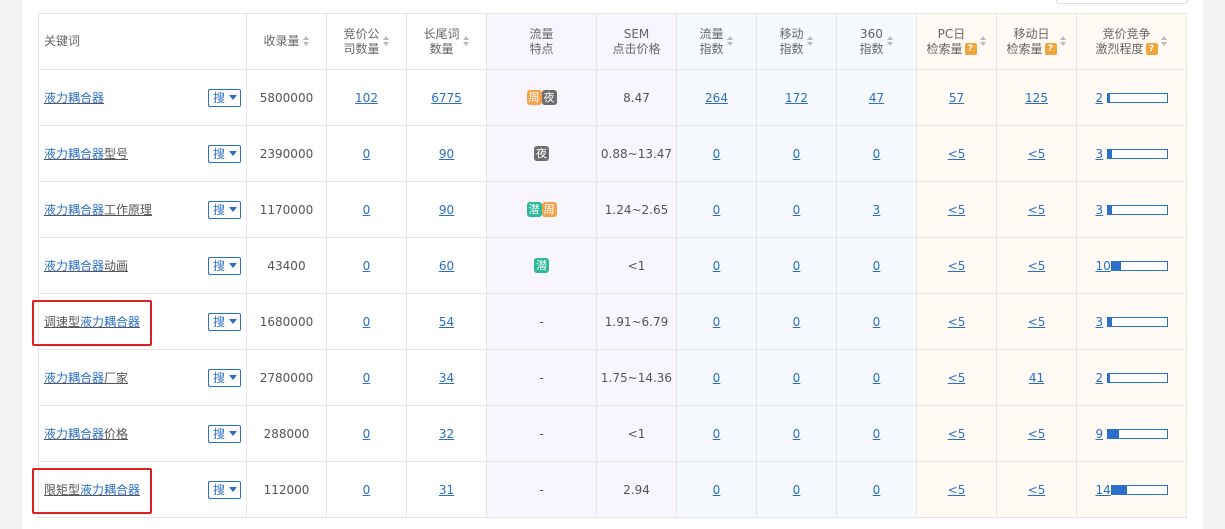 The image size is (1225, 529). I want to click on header-mobile-index: 移动 指数, so click(796, 41).